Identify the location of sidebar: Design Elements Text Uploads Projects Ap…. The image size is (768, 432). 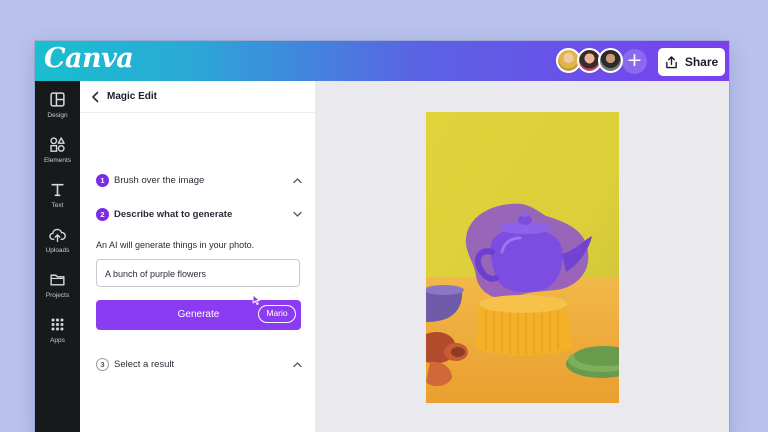
(57, 256).